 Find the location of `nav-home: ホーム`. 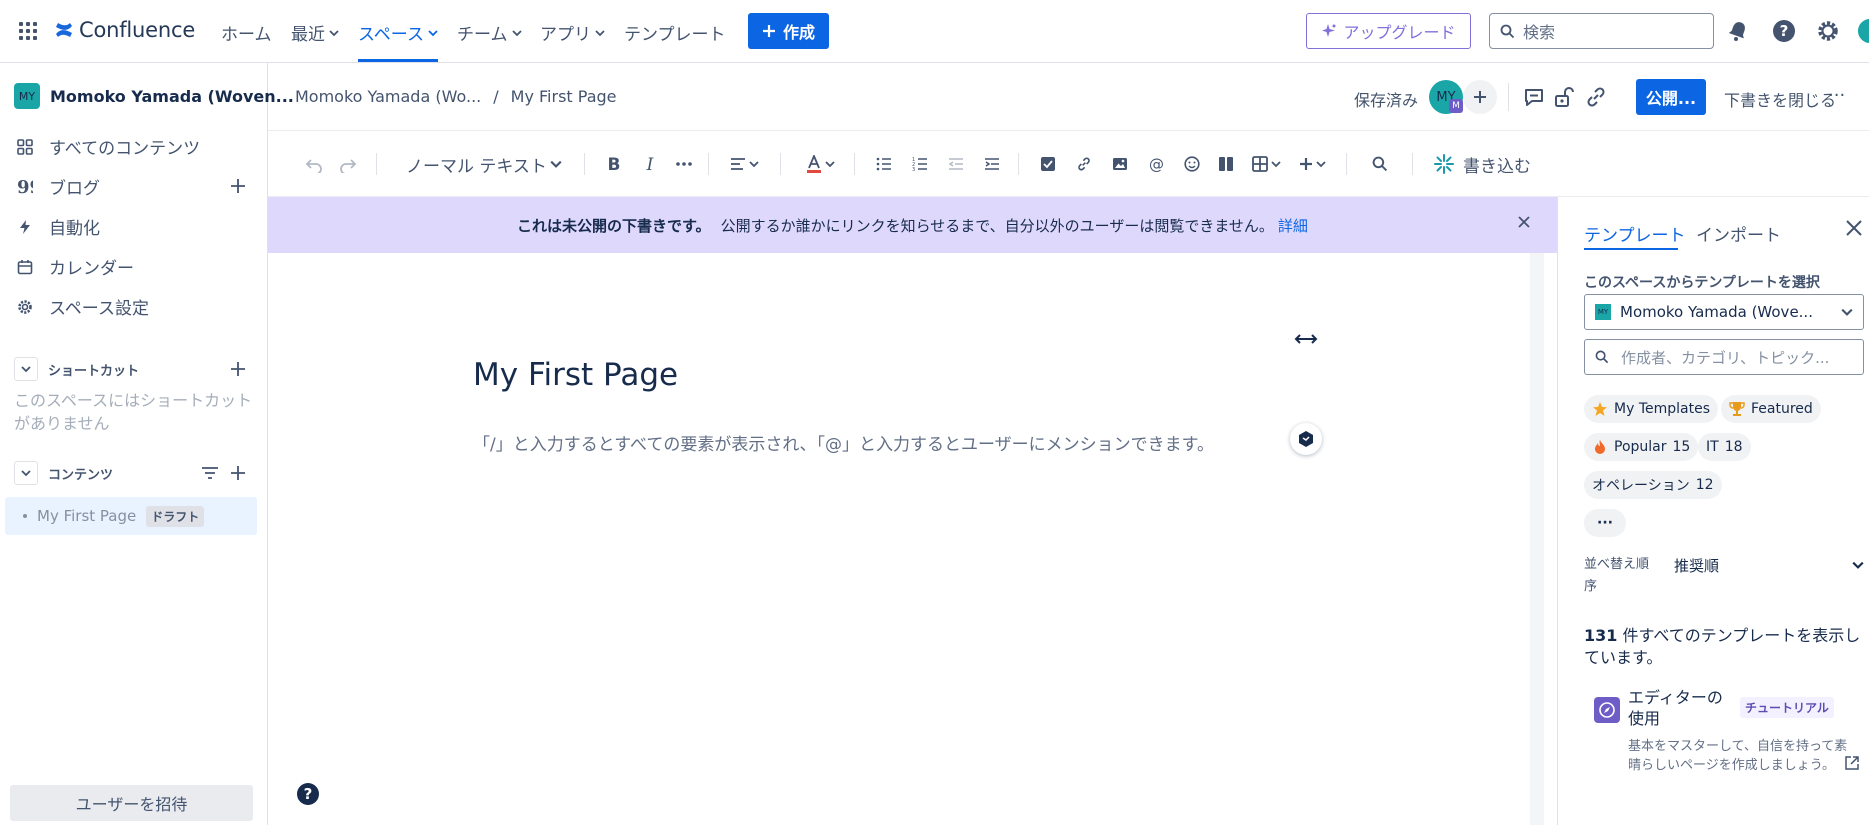

nav-home: ホーム is located at coordinates (246, 32).